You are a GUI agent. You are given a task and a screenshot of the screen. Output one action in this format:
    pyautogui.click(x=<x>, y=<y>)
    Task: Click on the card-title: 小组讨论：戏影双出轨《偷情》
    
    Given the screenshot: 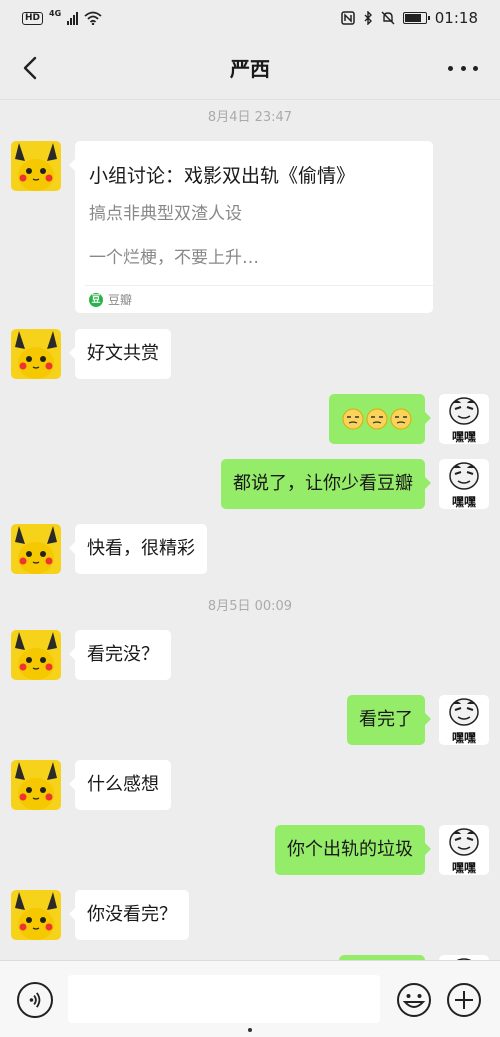 What is the action you would take?
    pyautogui.click(x=222, y=176)
    